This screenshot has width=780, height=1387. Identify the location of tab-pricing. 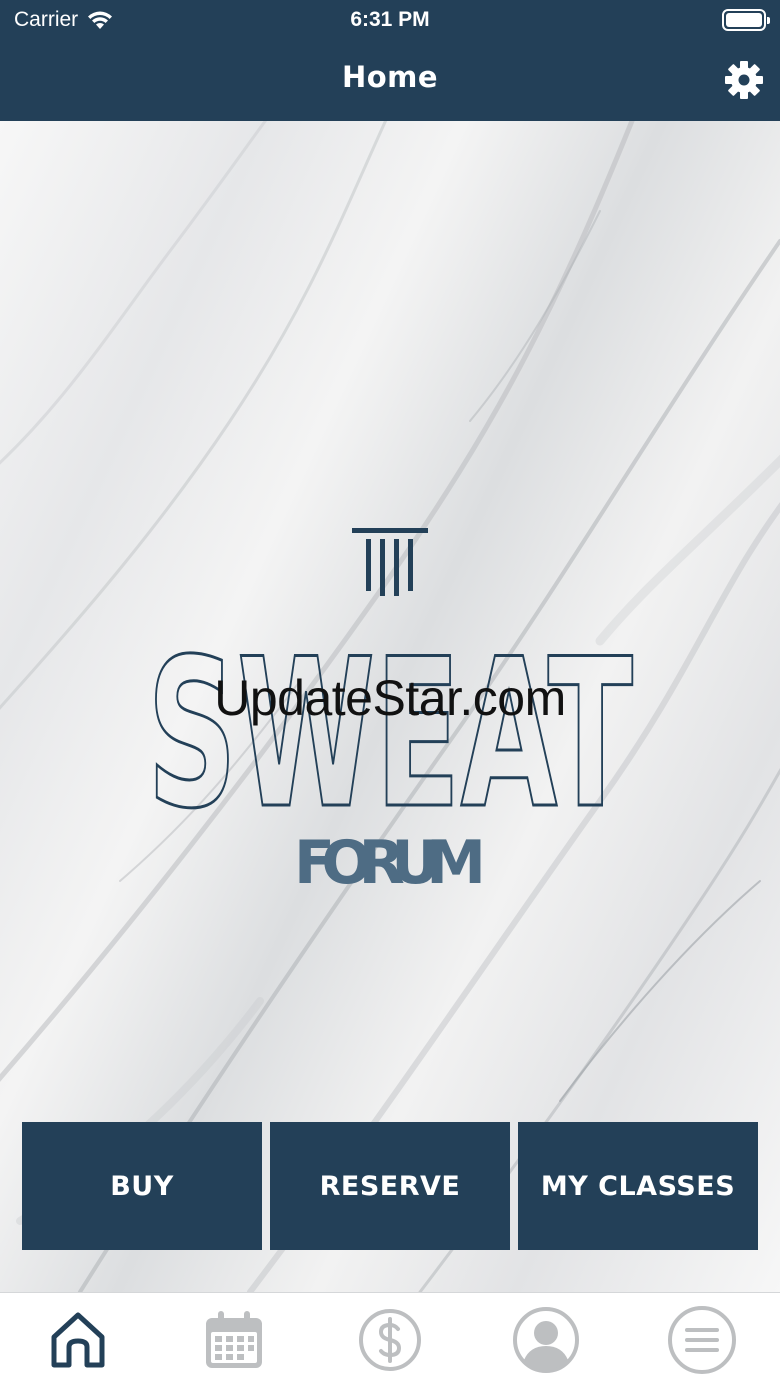
(390, 1340).